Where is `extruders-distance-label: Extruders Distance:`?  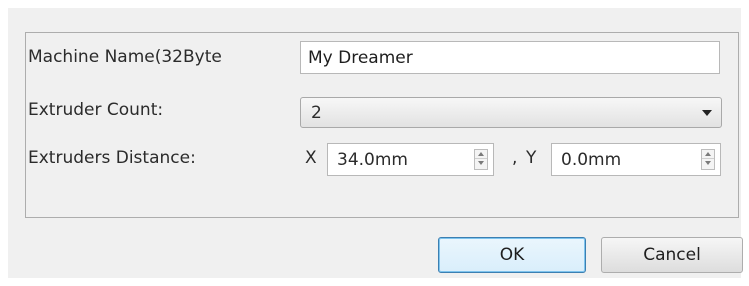
extruders-distance-label: Extruders Distance: is located at coordinates (112, 158).